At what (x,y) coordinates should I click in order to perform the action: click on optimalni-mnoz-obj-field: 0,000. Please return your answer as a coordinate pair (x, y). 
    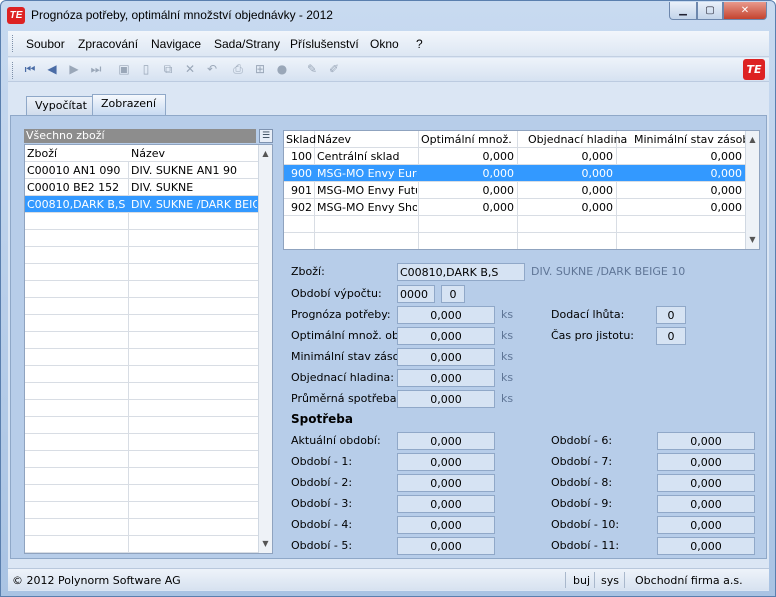
    Looking at the image, I should click on (446, 336).